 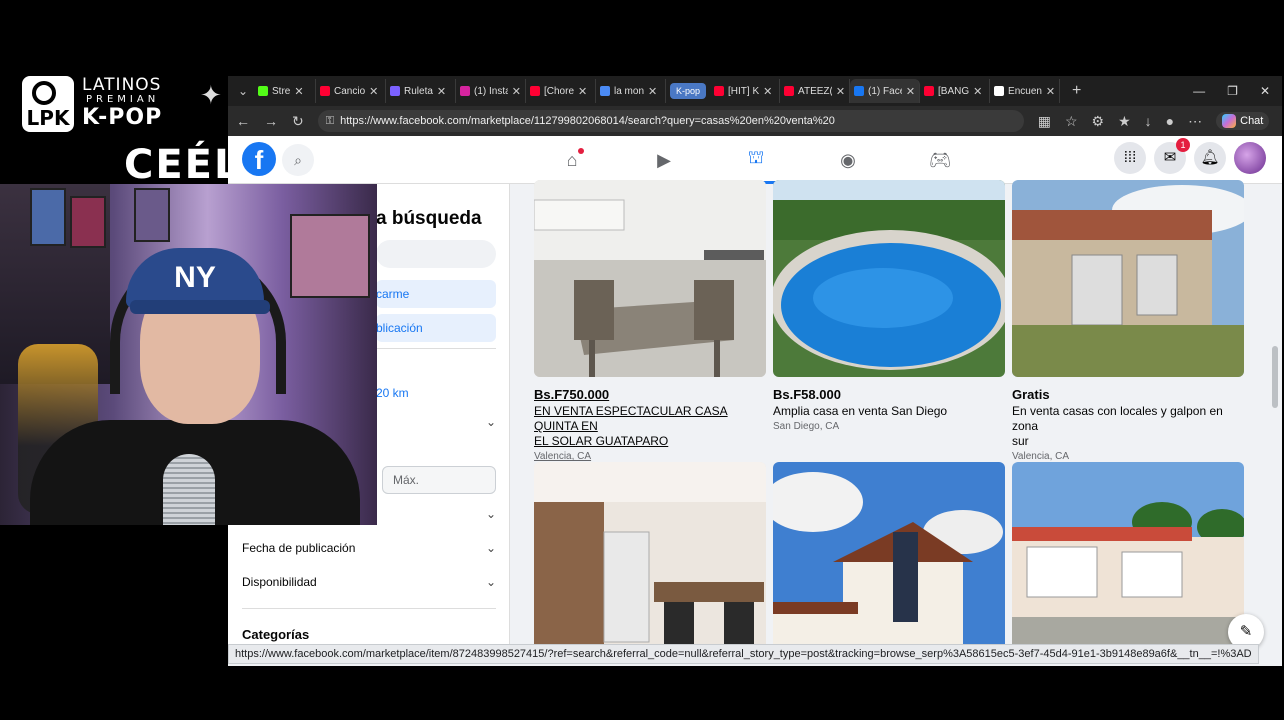 What do you see at coordinates (688, 91) in the screenshot?
I see `tab-group-label: K-pop` at bounding box center [688, 91].